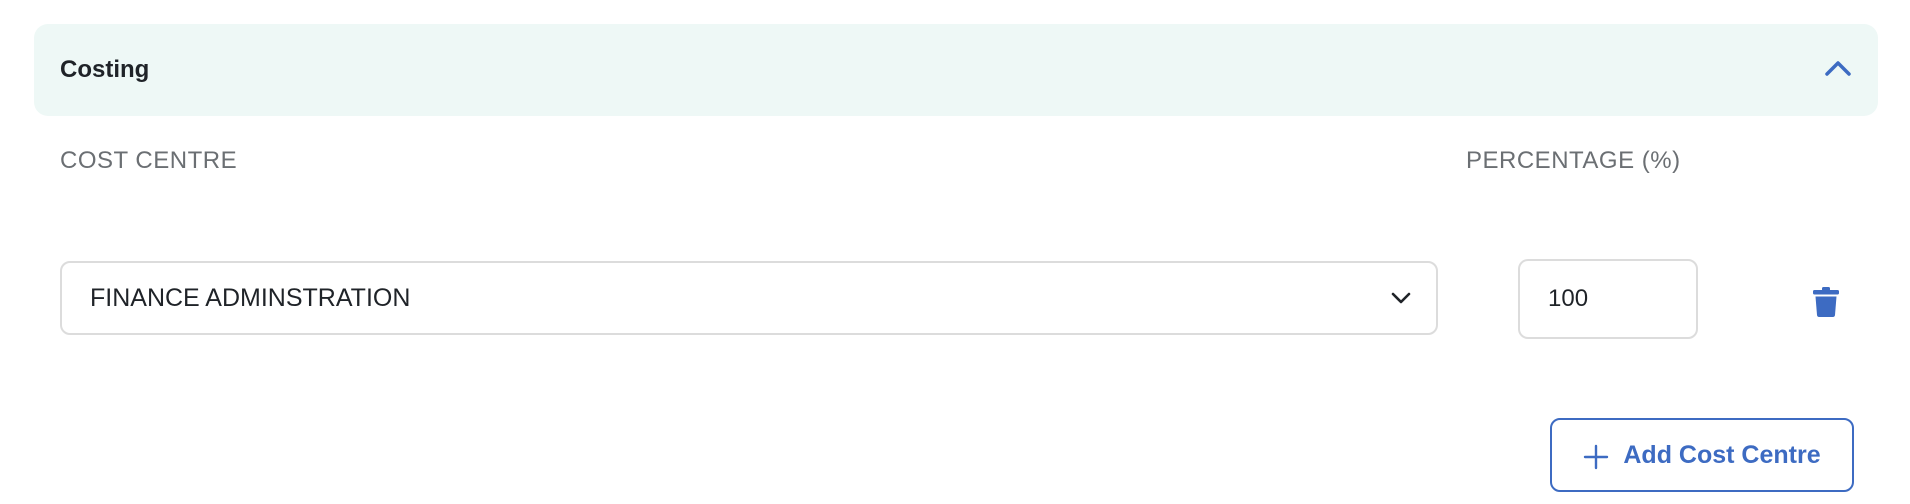 This screenshot has width=1910, height=504. I want to click on cost-centre-column-label: COST CENTRE, so click(149, 160).